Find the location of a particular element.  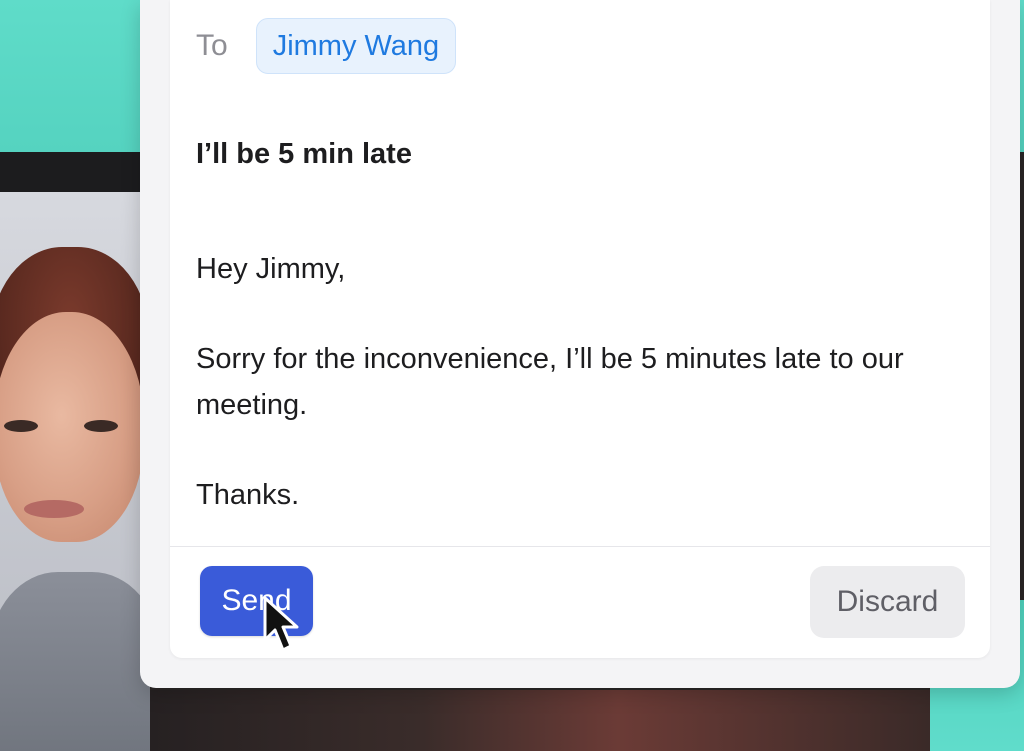

mouse-pointer-icon is located at coordinates (281, 624).